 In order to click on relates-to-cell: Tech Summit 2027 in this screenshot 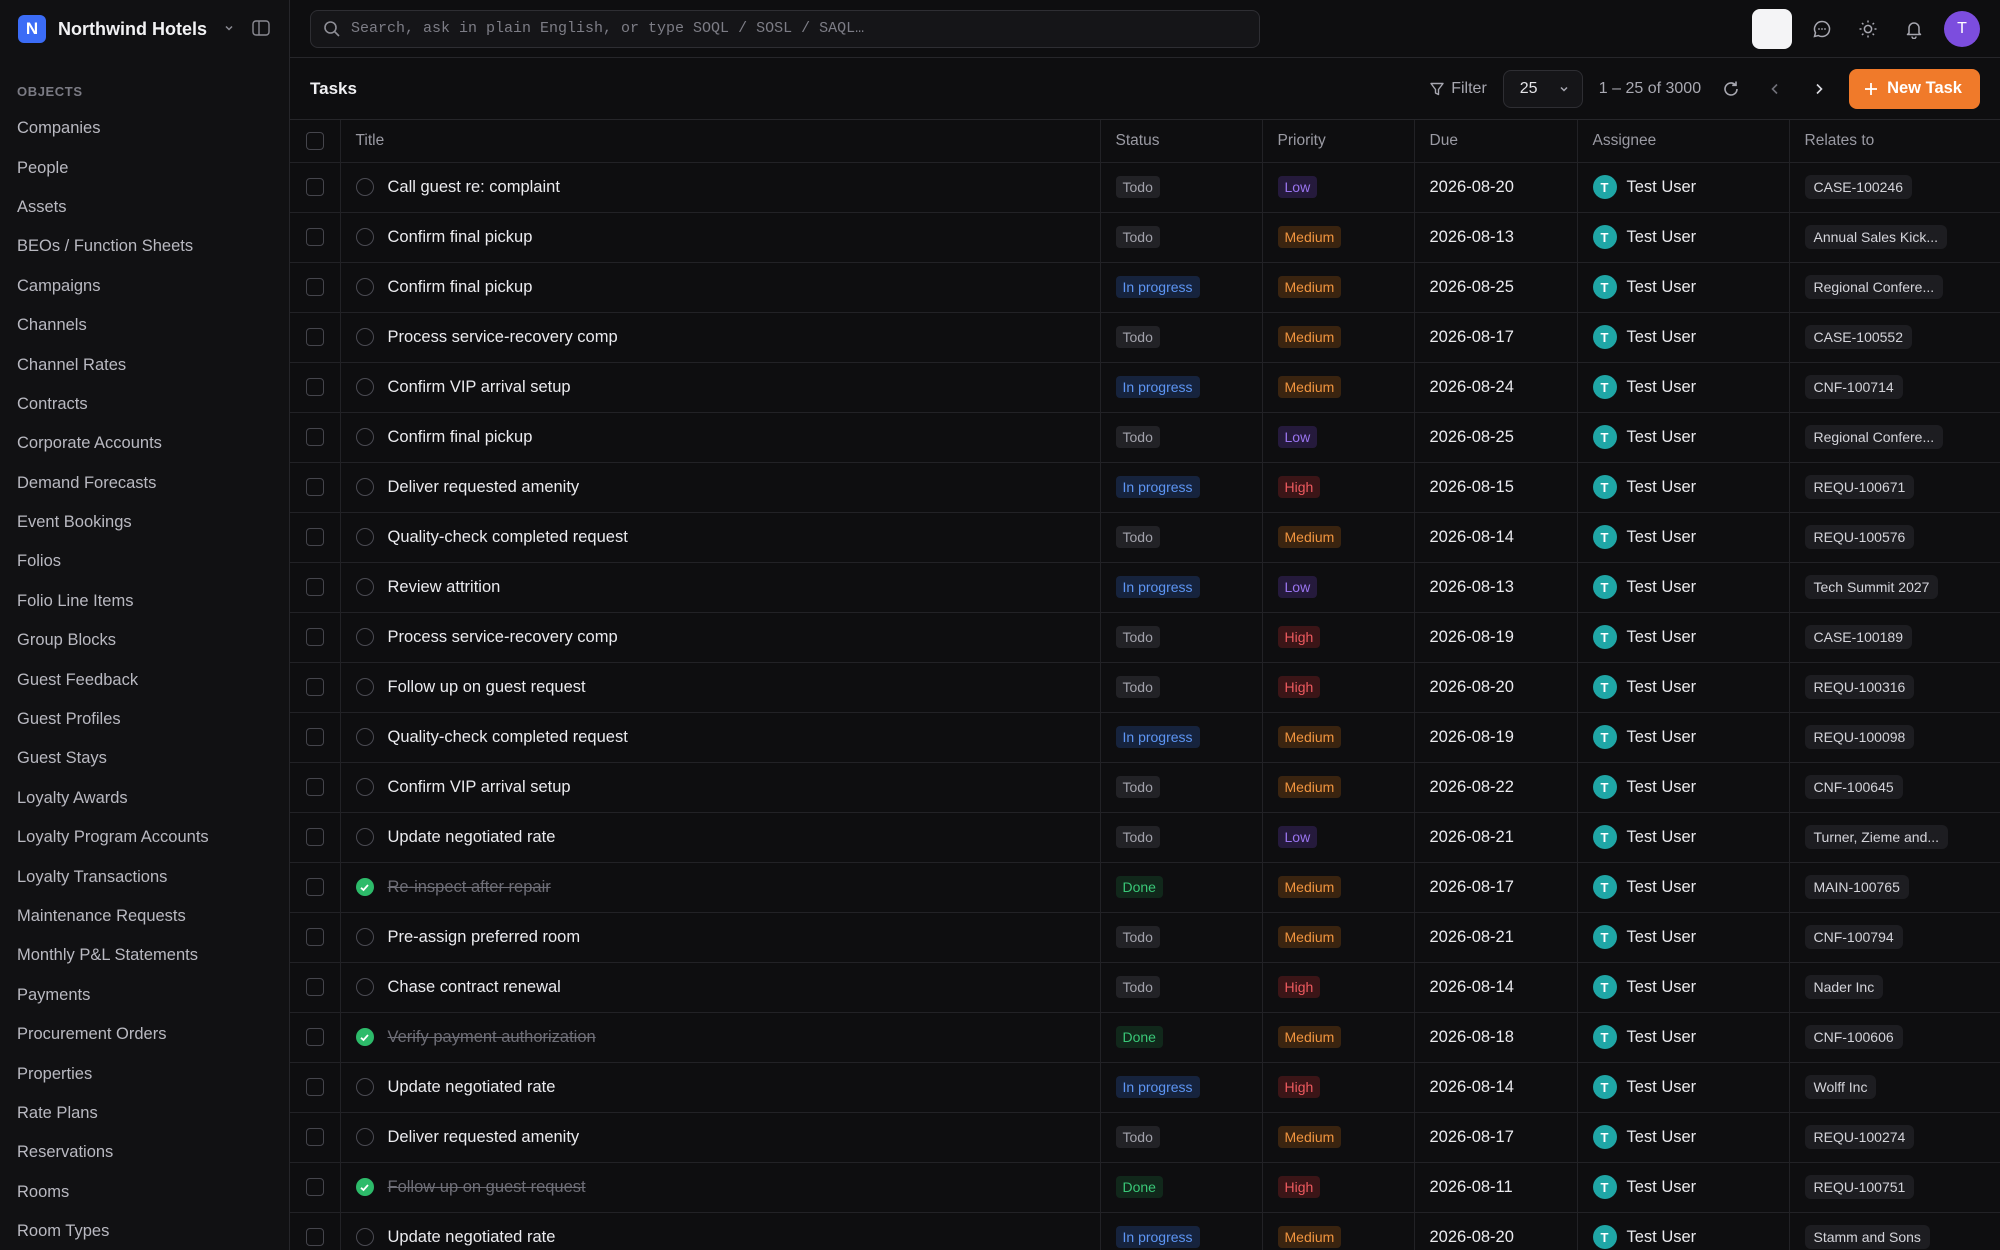, I will do `click(1894, 587)`.